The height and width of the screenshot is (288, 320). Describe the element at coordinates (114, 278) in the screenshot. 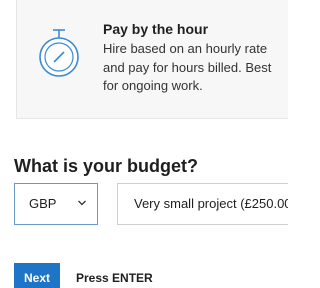

I see `press-enter-hint: Press ENTER` at that location.